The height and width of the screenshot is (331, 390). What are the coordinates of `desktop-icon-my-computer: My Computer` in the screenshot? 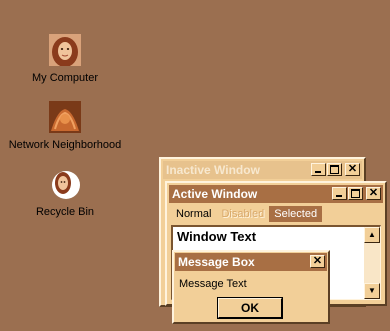 It's located at (65, 59).